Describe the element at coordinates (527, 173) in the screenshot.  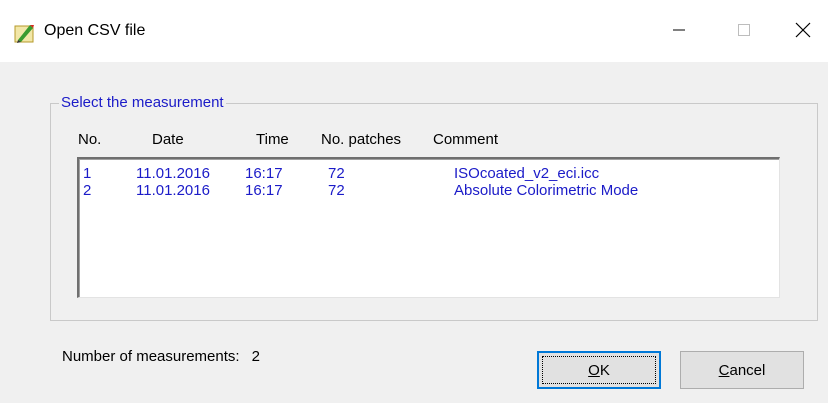
I see `row-comment: ISOcoated_v2_eci.icc` at that location.